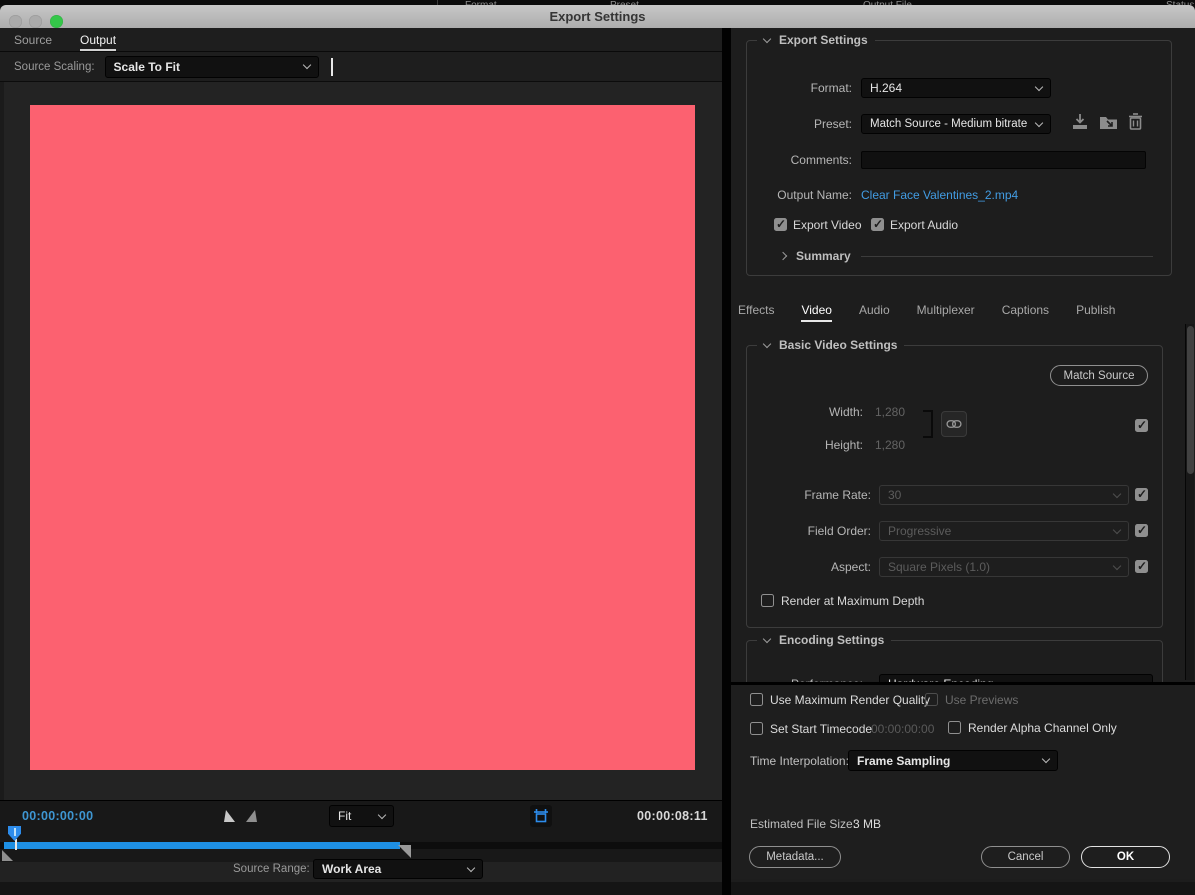 The width and height of the screenshot is (1195, 895). What do you see at coordinates (924, 225) in the screenshot?
I see `export-audio-label: Export Audio` at bounding box center [924, 225].